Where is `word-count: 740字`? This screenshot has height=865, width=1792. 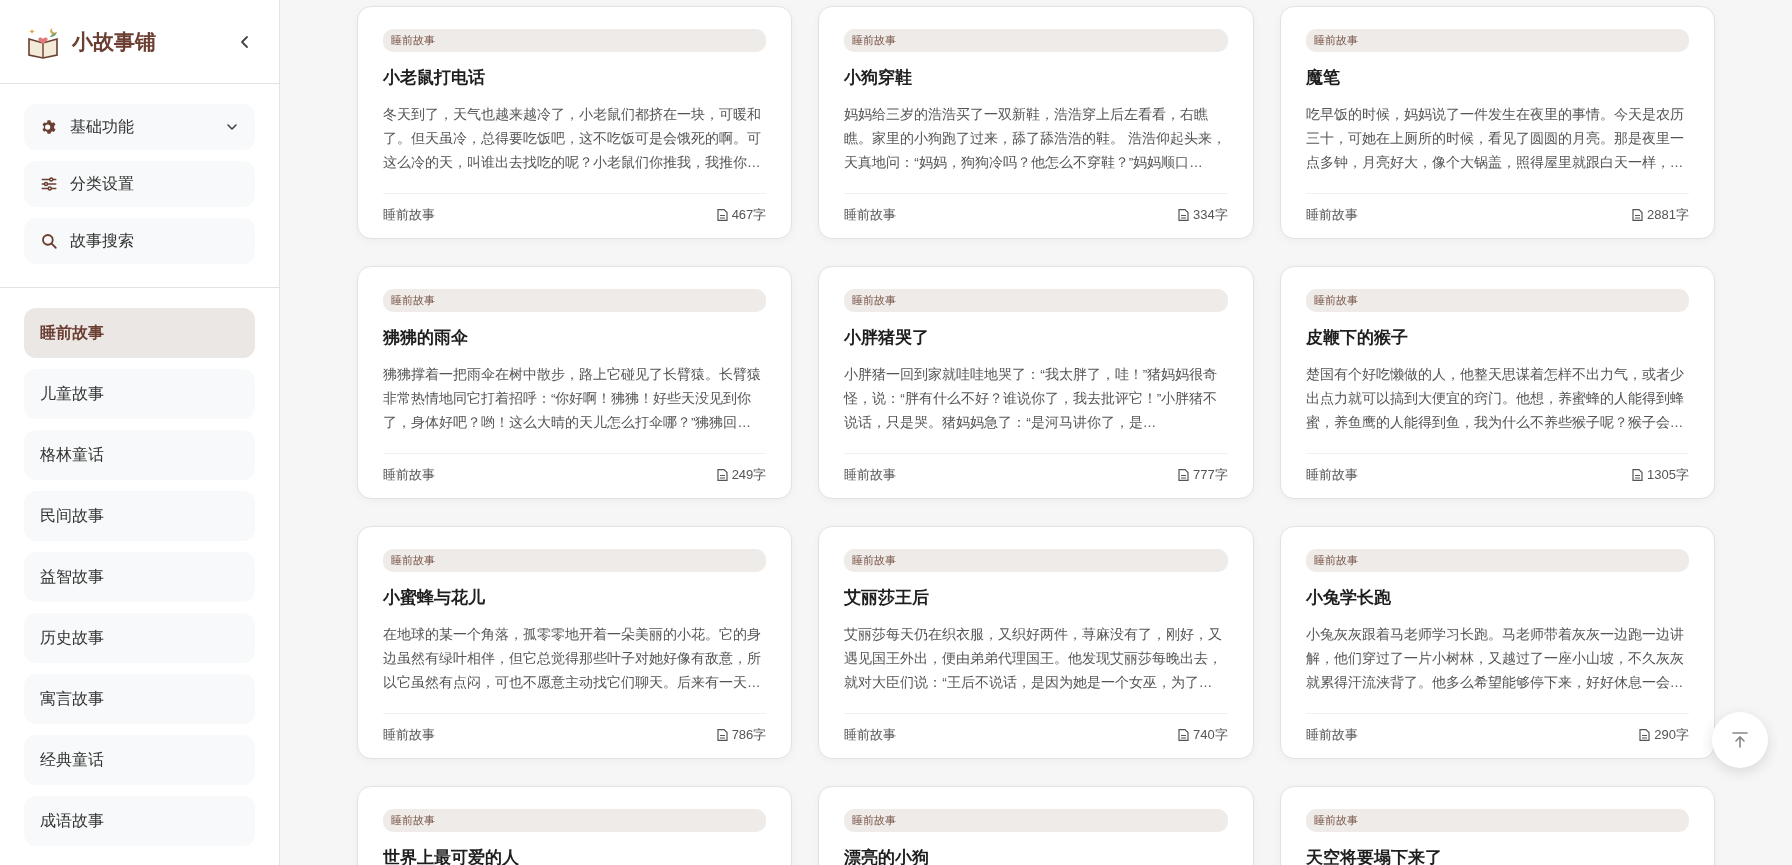
word-count: 740字 is located at coordinates (1210, 735).